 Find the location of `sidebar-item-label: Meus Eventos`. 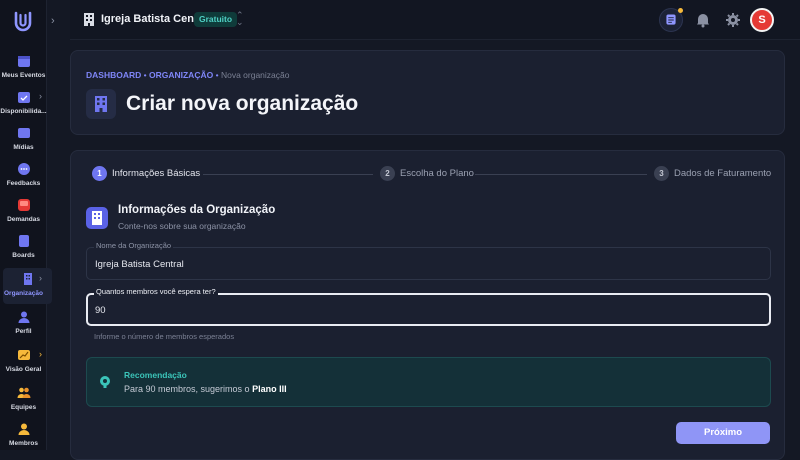

sidebar-item-label: Meus Eventos is located at coordinates (23, 75).